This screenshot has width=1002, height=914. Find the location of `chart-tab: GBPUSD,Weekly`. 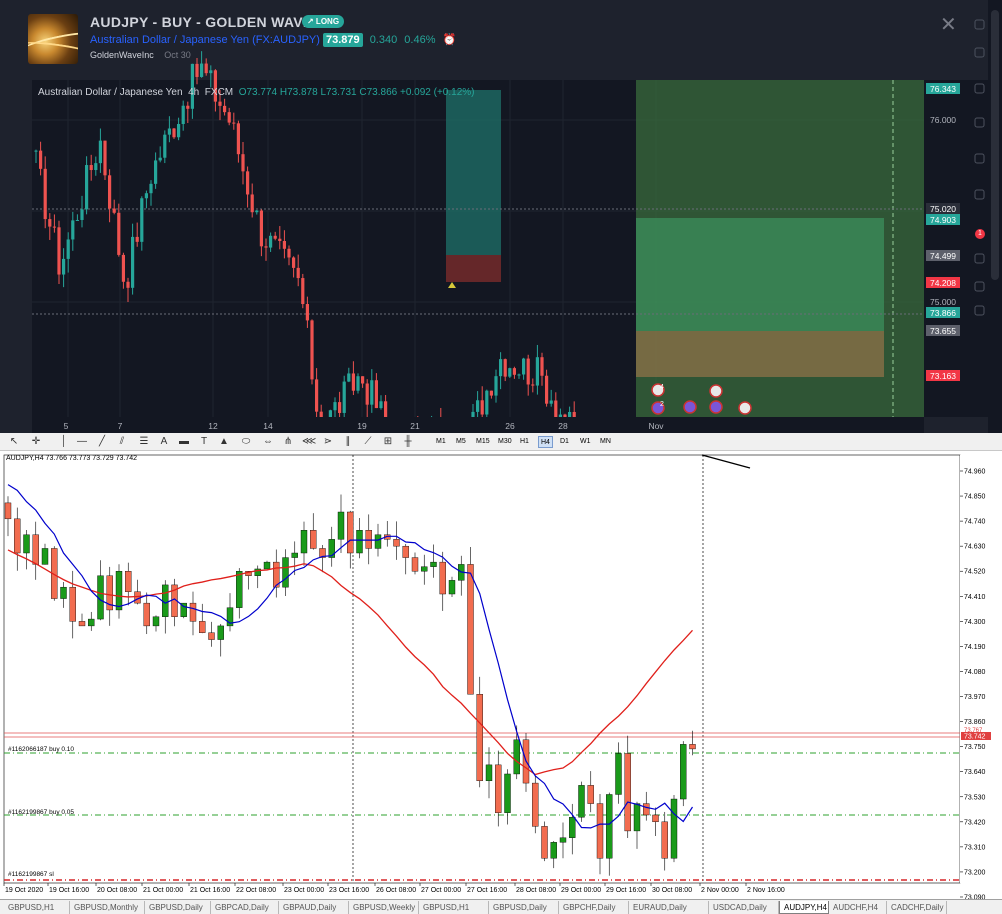

chart-tab: GBPUSD,Weekly is located at coordinates (384, 907).